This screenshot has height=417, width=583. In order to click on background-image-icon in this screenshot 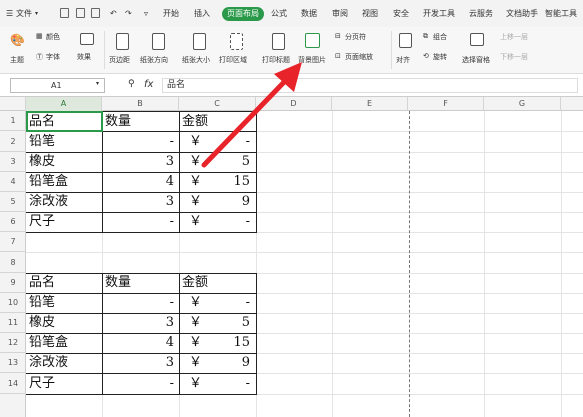, I will do `click(312, 40)`.